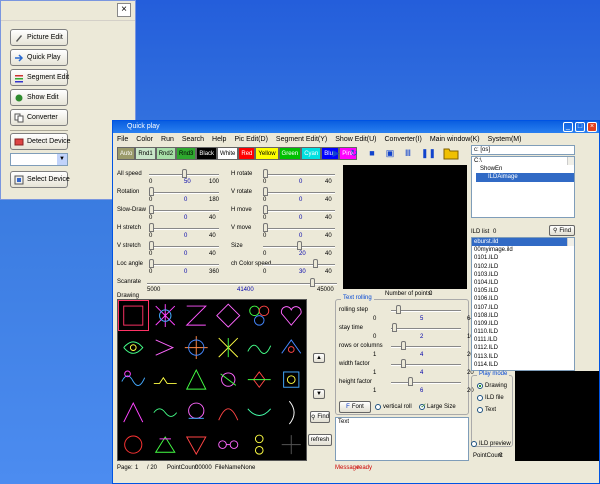  Describe the element at coordinates (299, 211) in the screenshot. I see `h-move-track` at that location.